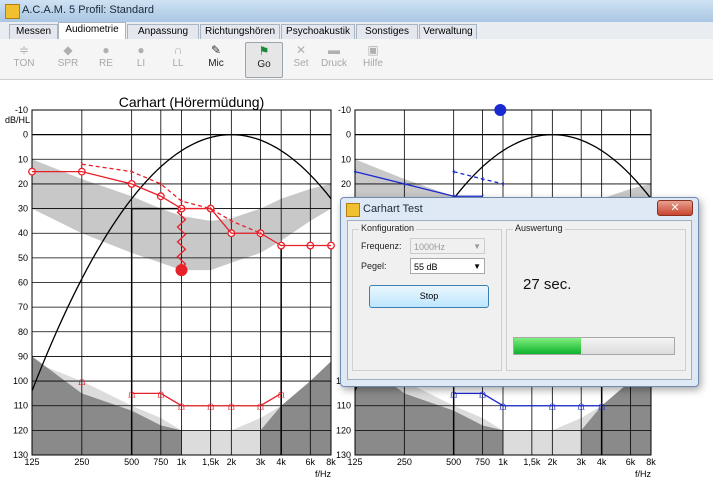 The image size is (713, 483). I want to click on result-group: Auswertung 27 sec., so click(596, 297).